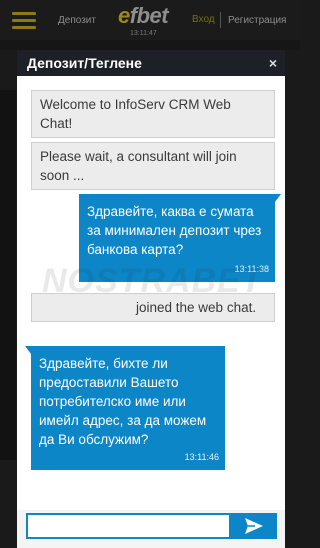  I want to click on background-side-panel, so click(8, 275).